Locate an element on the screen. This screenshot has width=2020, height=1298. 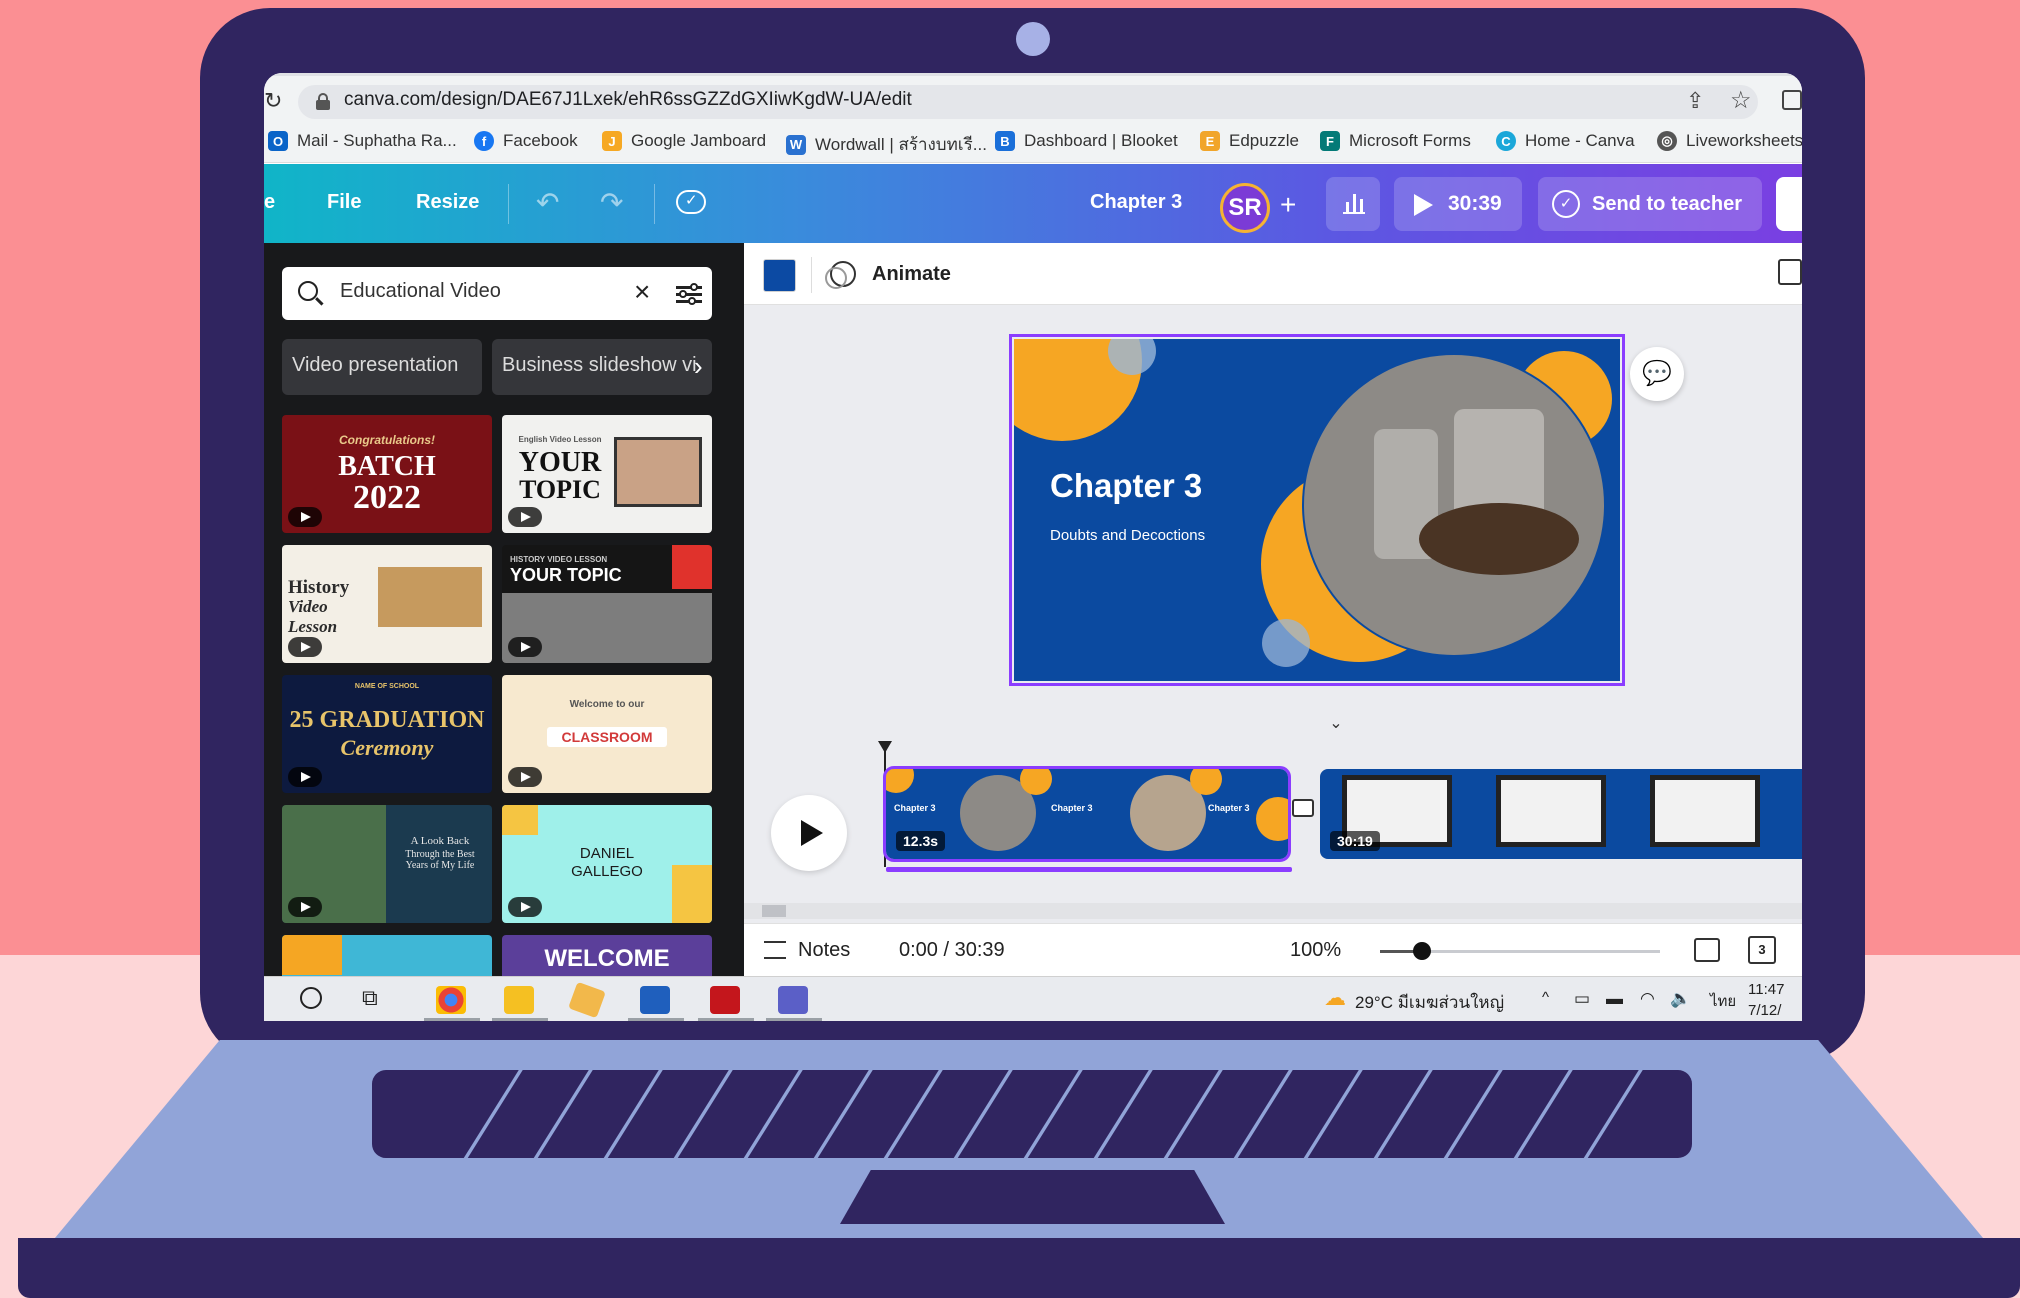
search-input is located at coordinates (480, 291).